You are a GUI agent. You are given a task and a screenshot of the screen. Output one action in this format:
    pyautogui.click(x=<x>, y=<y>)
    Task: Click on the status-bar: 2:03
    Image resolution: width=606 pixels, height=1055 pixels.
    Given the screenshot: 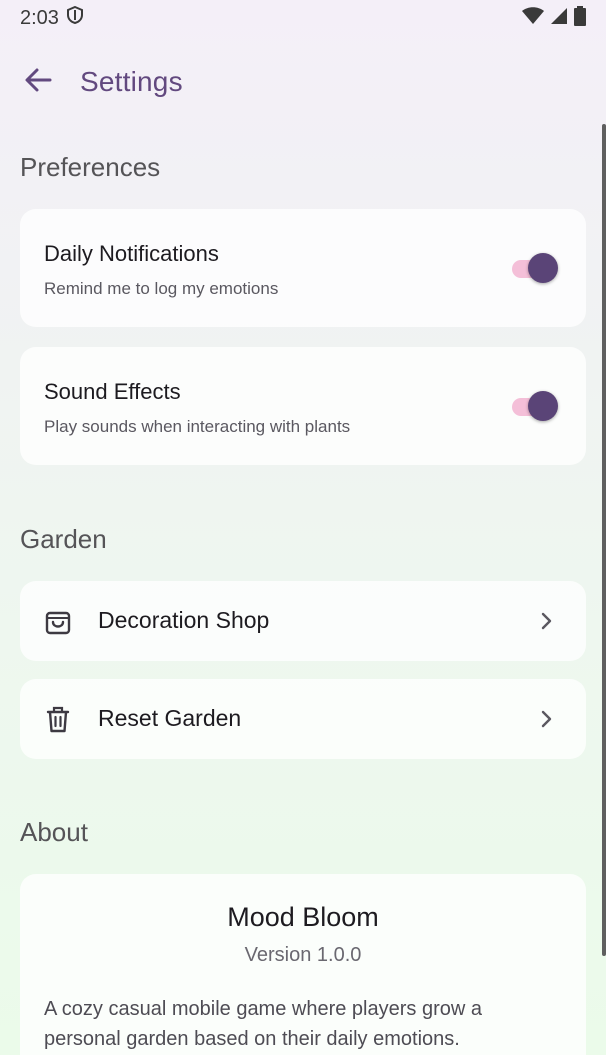 What is the action you would take?
    pyautogui.click(x=303, y=18)
    